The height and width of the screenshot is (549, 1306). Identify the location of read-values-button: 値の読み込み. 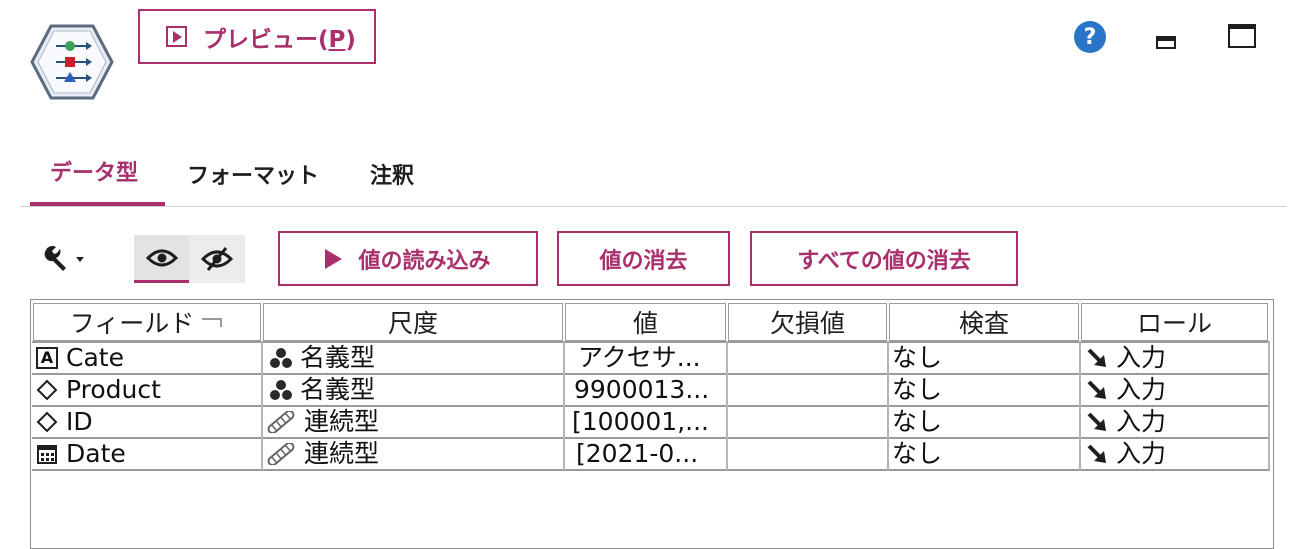
(408, 258).